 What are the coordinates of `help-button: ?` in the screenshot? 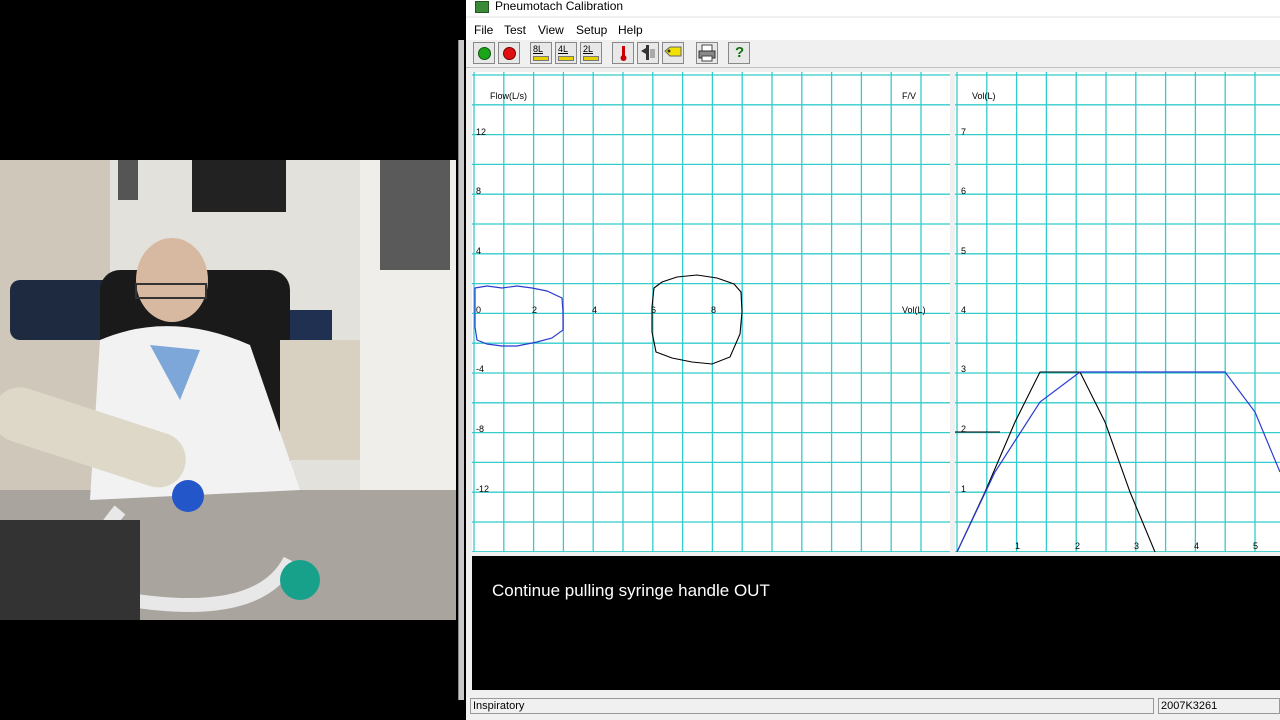 It's located at (739, 53).